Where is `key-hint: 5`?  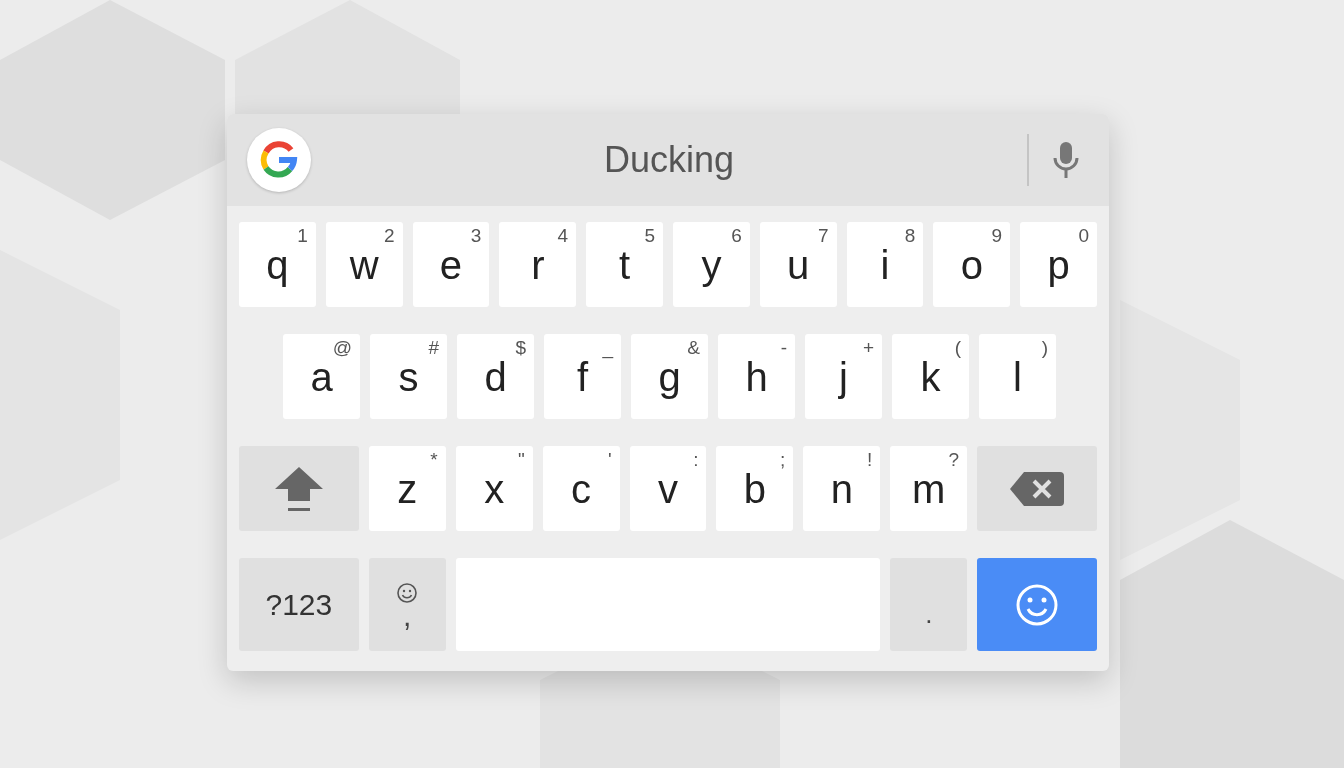 key-hint: 5 is located at coordinates (649, 235).